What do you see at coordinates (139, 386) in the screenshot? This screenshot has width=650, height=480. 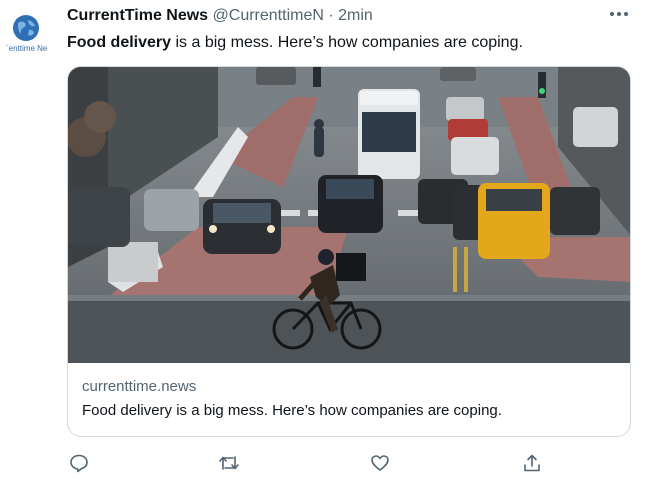 I see `card-domain: currenttime.news` at bounding box center [139, 386].